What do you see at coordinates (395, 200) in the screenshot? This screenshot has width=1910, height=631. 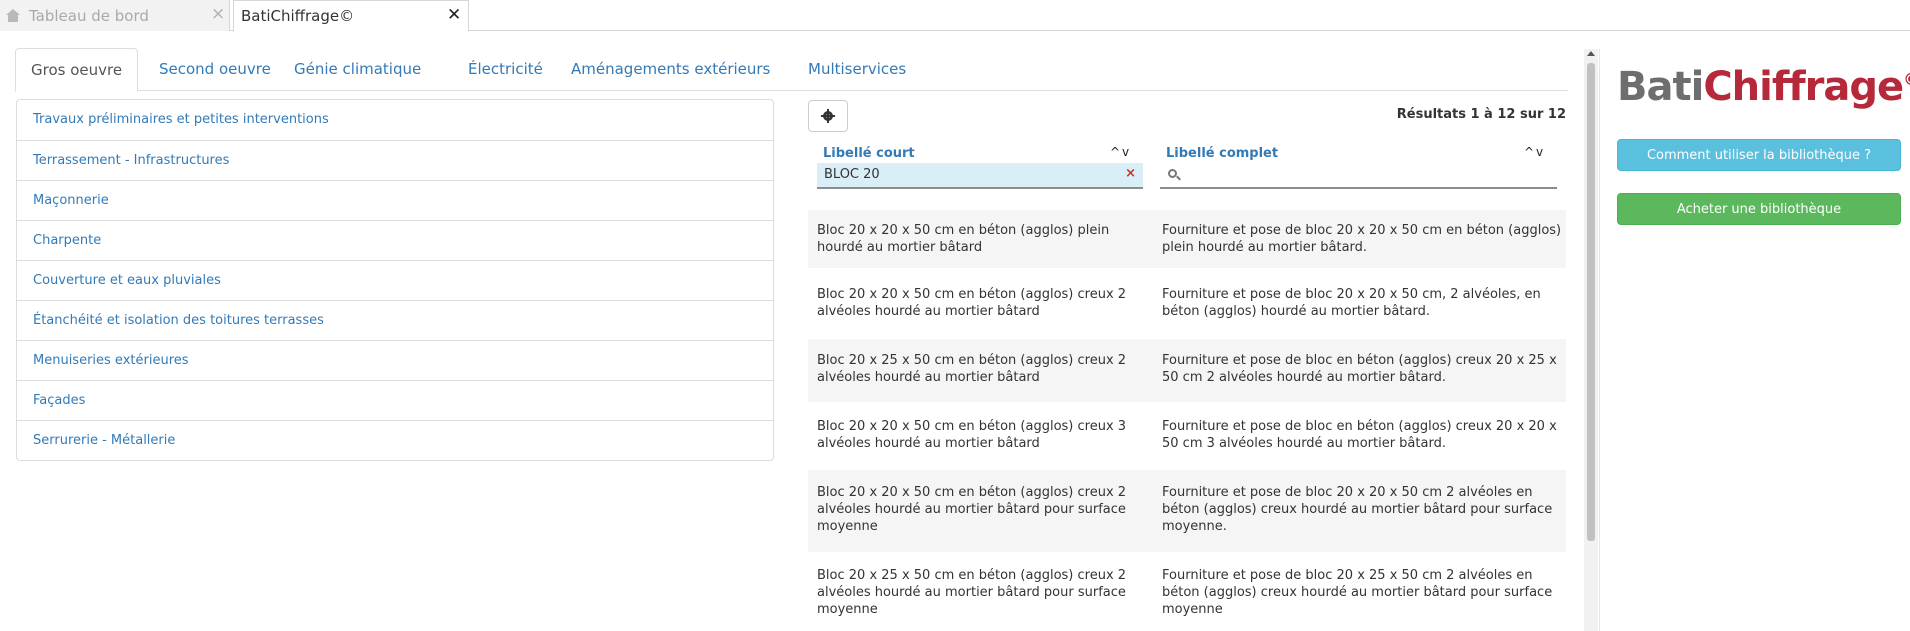 I see `list-item: Maçonnerie` at bounding box center [395, 200].